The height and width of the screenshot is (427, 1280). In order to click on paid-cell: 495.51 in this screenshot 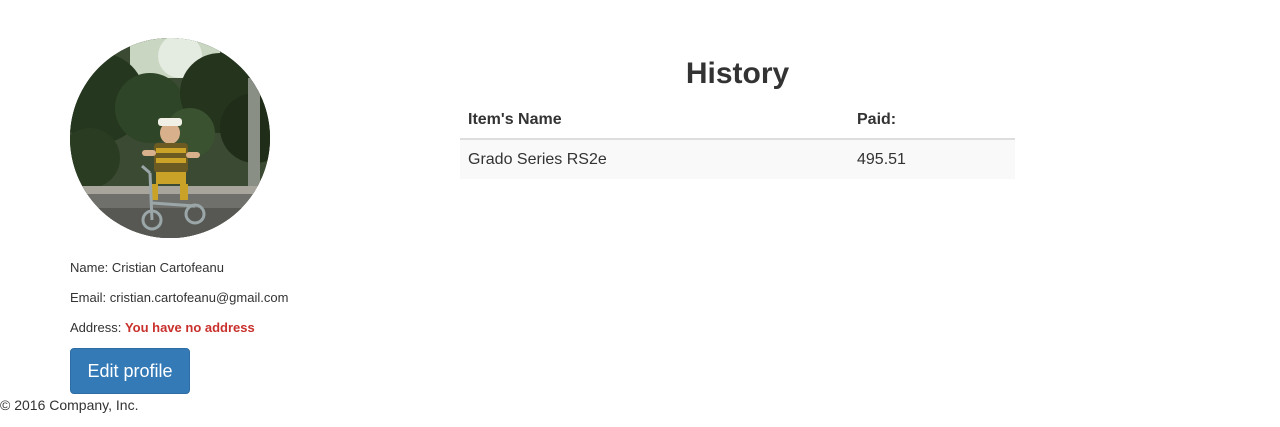, I will do `click(932, 159)`.